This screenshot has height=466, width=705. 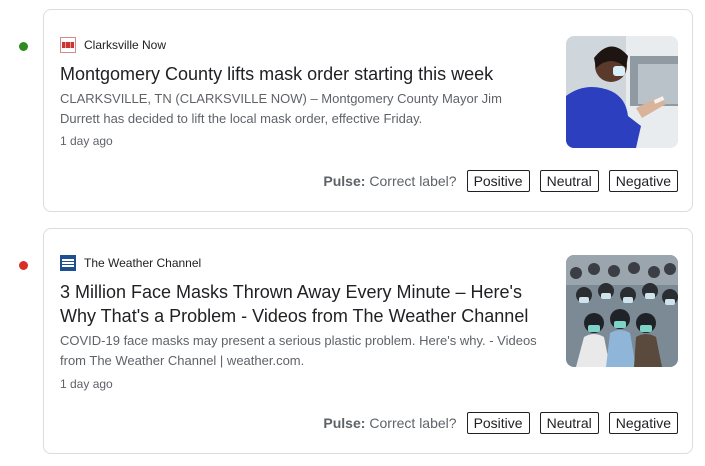 I want to click on source-name: Clarksville Now, so click(x=125, y=45).